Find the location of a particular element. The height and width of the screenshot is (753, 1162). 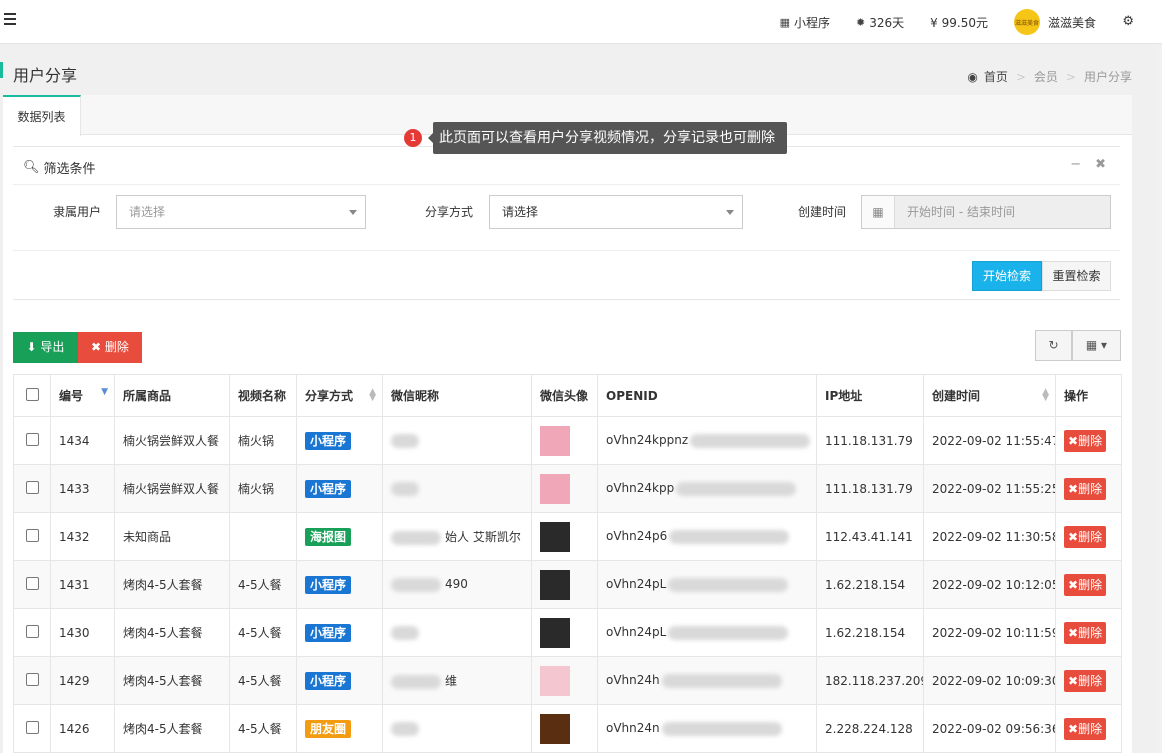

avatar: 滋滋美食 is located at coordinates (1026, 22).